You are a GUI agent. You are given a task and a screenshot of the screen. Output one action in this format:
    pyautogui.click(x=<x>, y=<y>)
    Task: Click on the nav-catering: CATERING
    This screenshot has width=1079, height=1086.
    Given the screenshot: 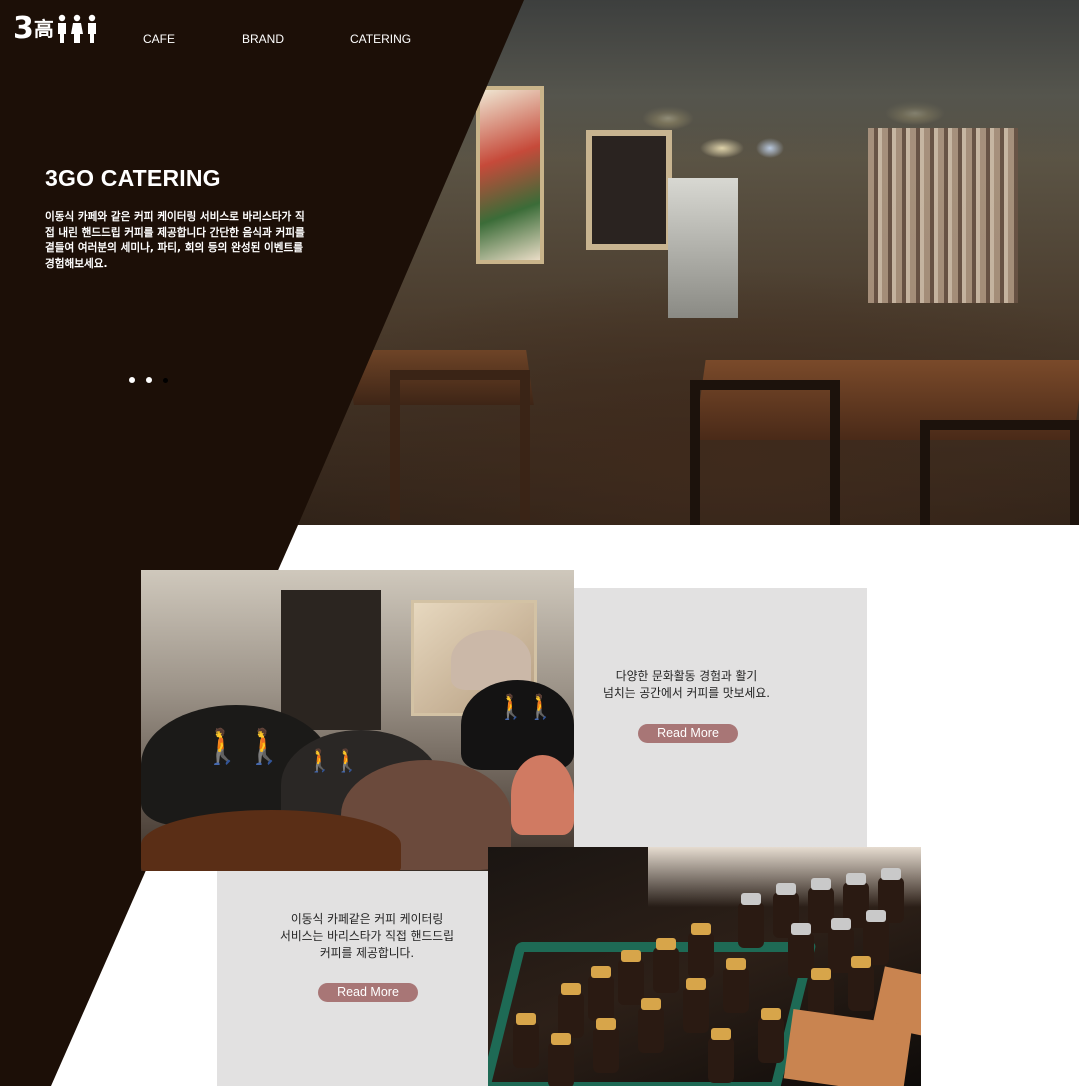 What is the action you would take?
    pyautogui.click(x=380, y=39)
    